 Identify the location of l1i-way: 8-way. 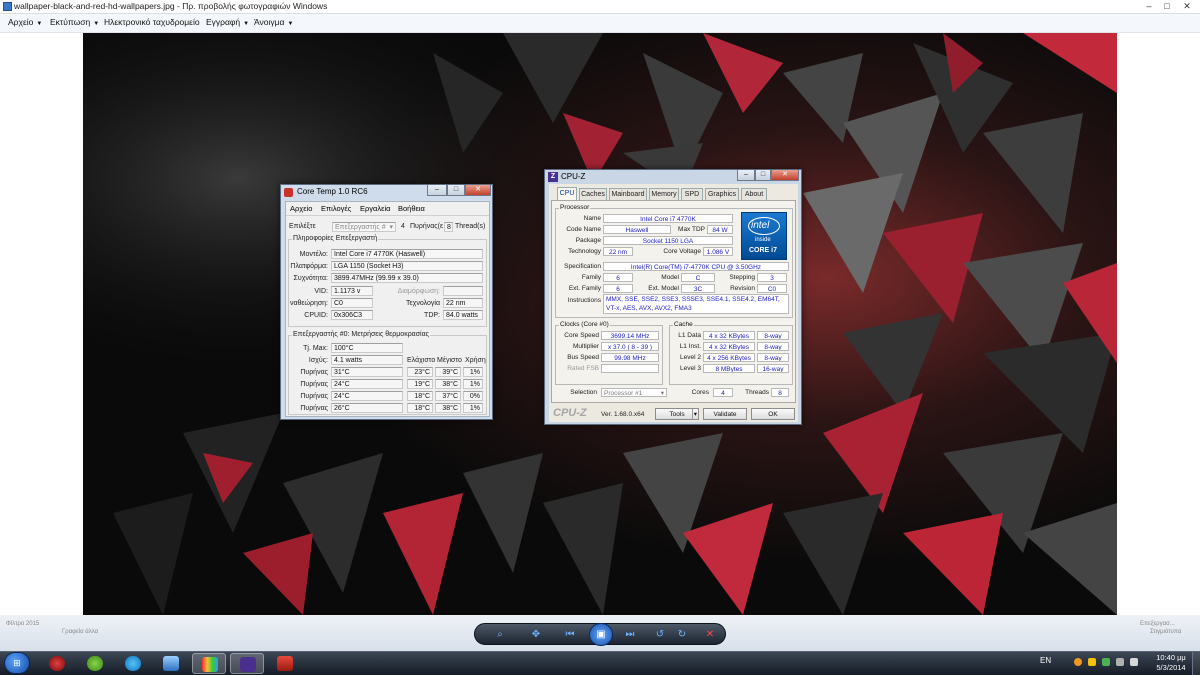
(773, 346).